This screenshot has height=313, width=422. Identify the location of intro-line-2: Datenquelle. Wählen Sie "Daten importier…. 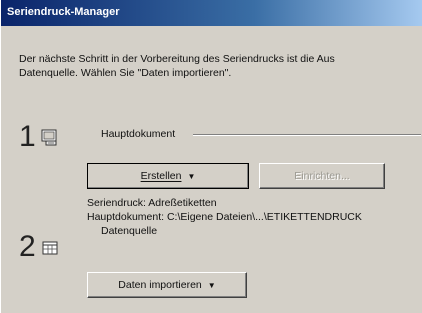
(125, 73).